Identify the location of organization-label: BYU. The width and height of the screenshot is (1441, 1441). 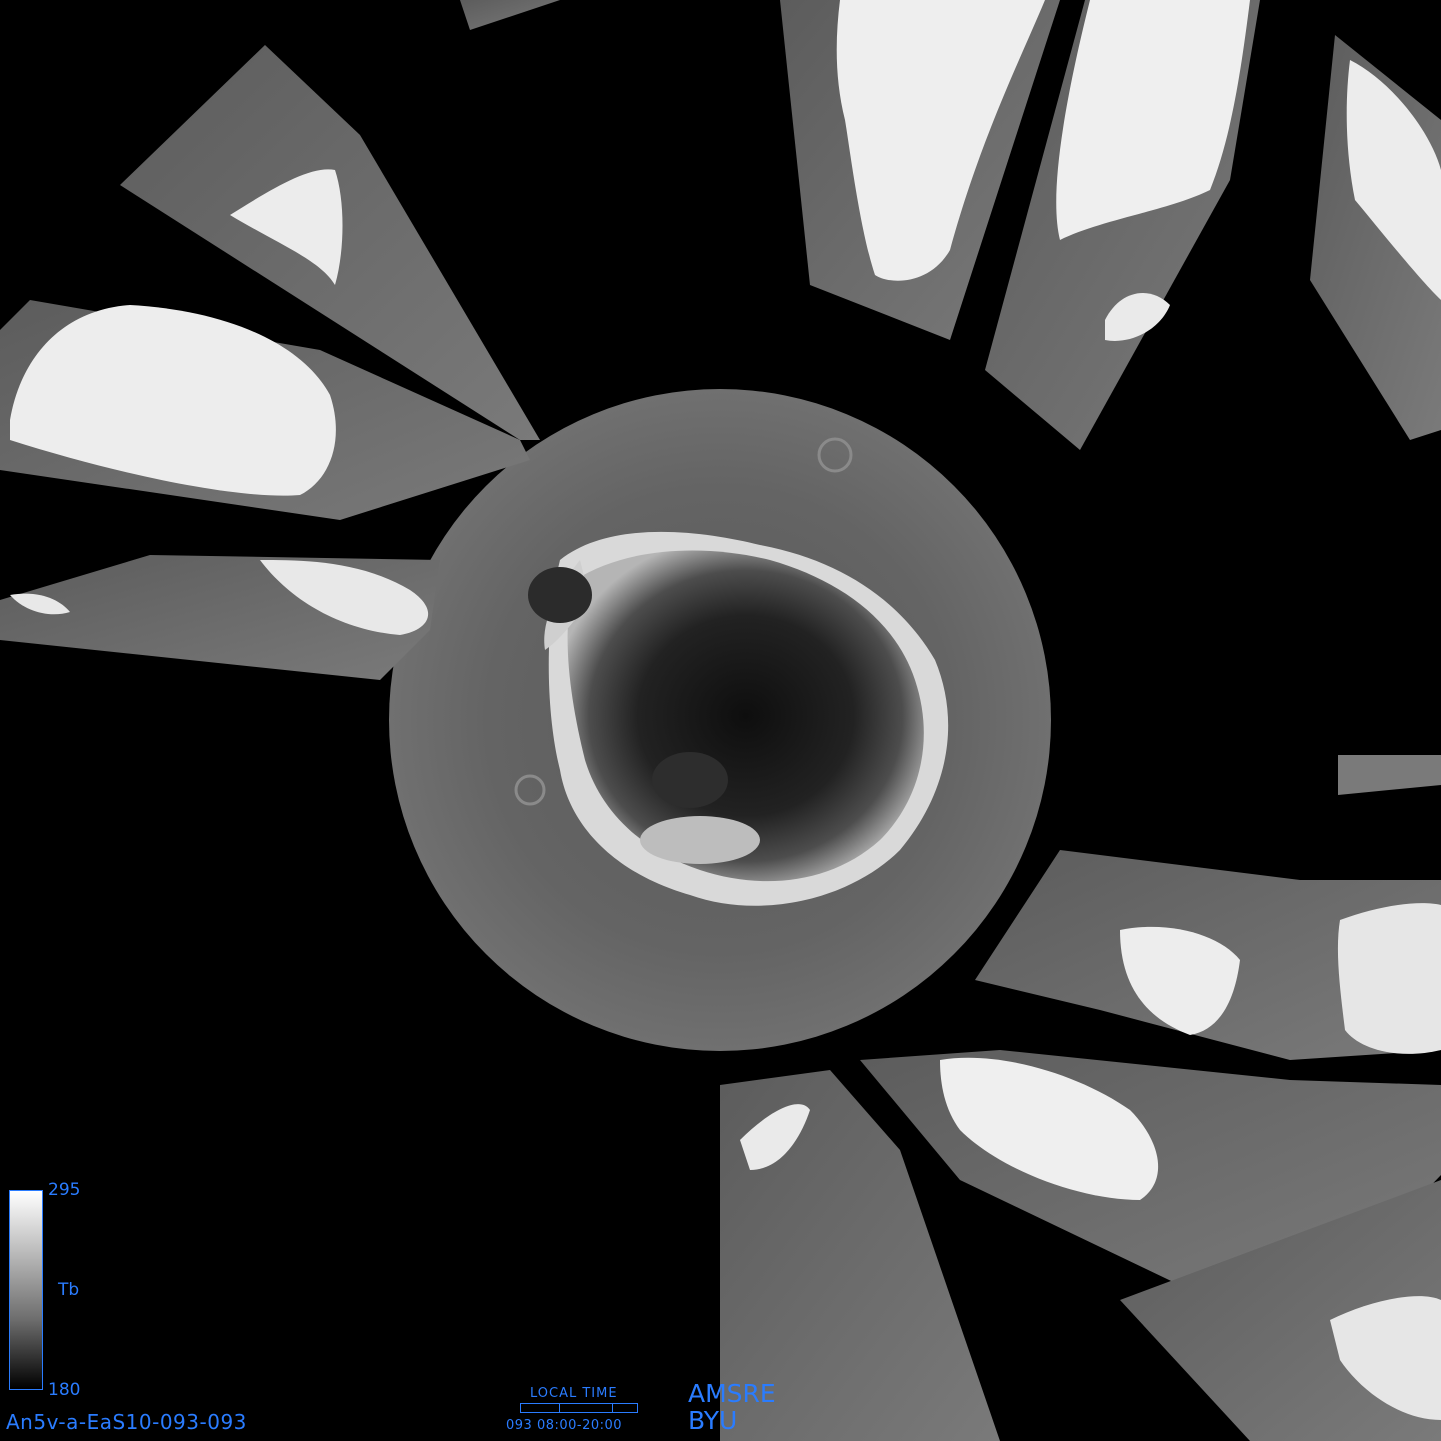
(713, 1420).